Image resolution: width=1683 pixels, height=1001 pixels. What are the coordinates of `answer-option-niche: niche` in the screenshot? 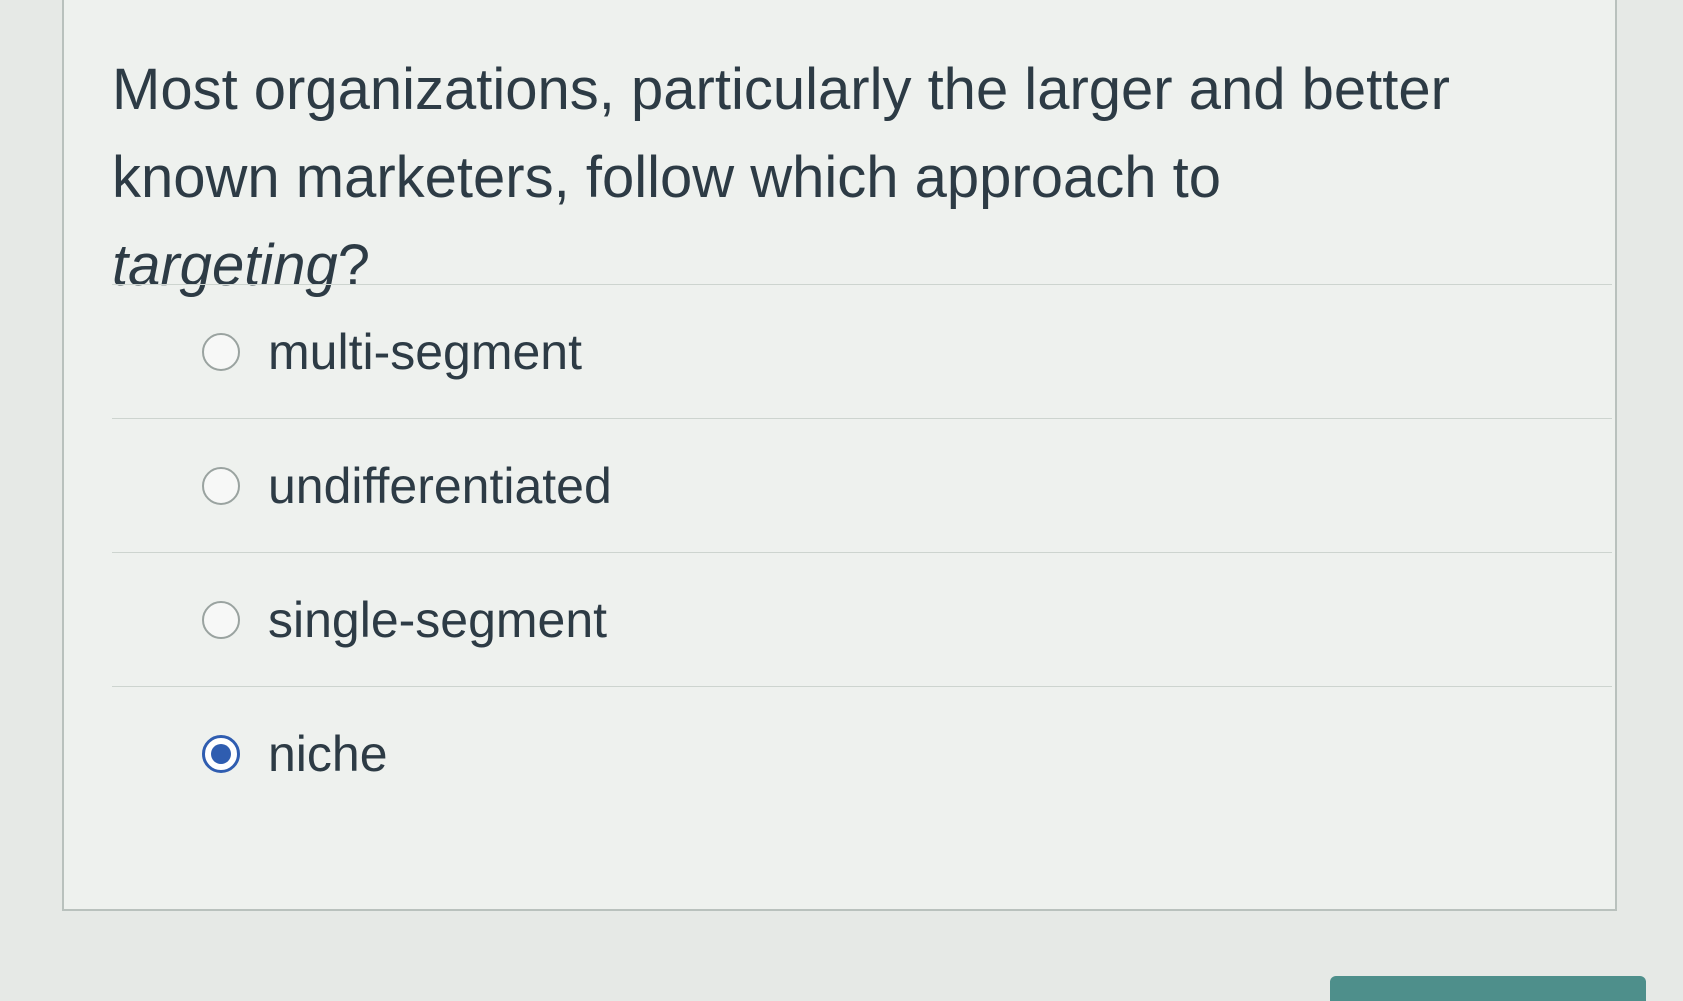 It's located at (862, 753).